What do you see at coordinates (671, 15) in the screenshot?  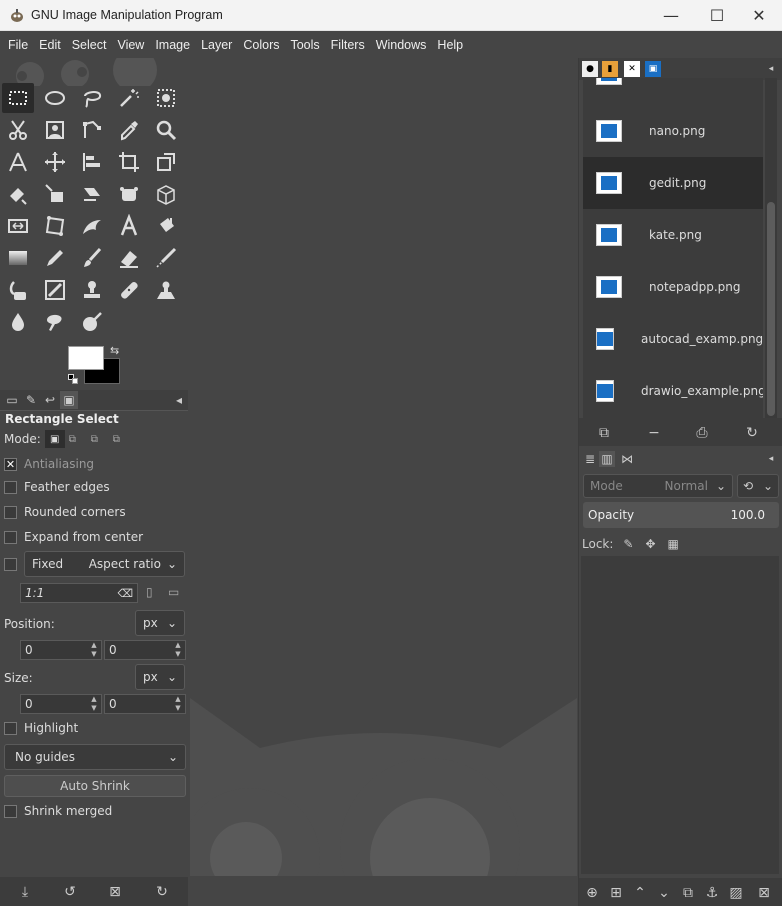 I see `minimize-button: —` at bounding box center [671, 15].